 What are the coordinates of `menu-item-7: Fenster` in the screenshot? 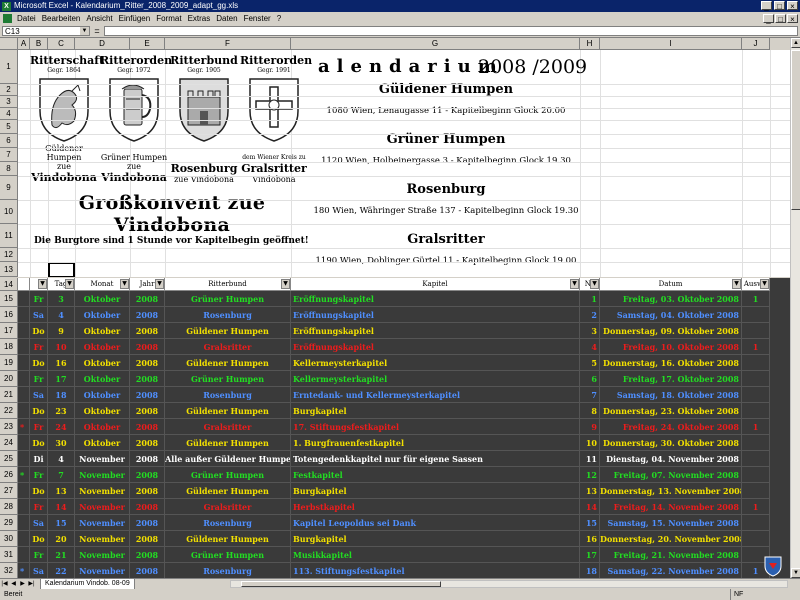 It's located at (257, 18).